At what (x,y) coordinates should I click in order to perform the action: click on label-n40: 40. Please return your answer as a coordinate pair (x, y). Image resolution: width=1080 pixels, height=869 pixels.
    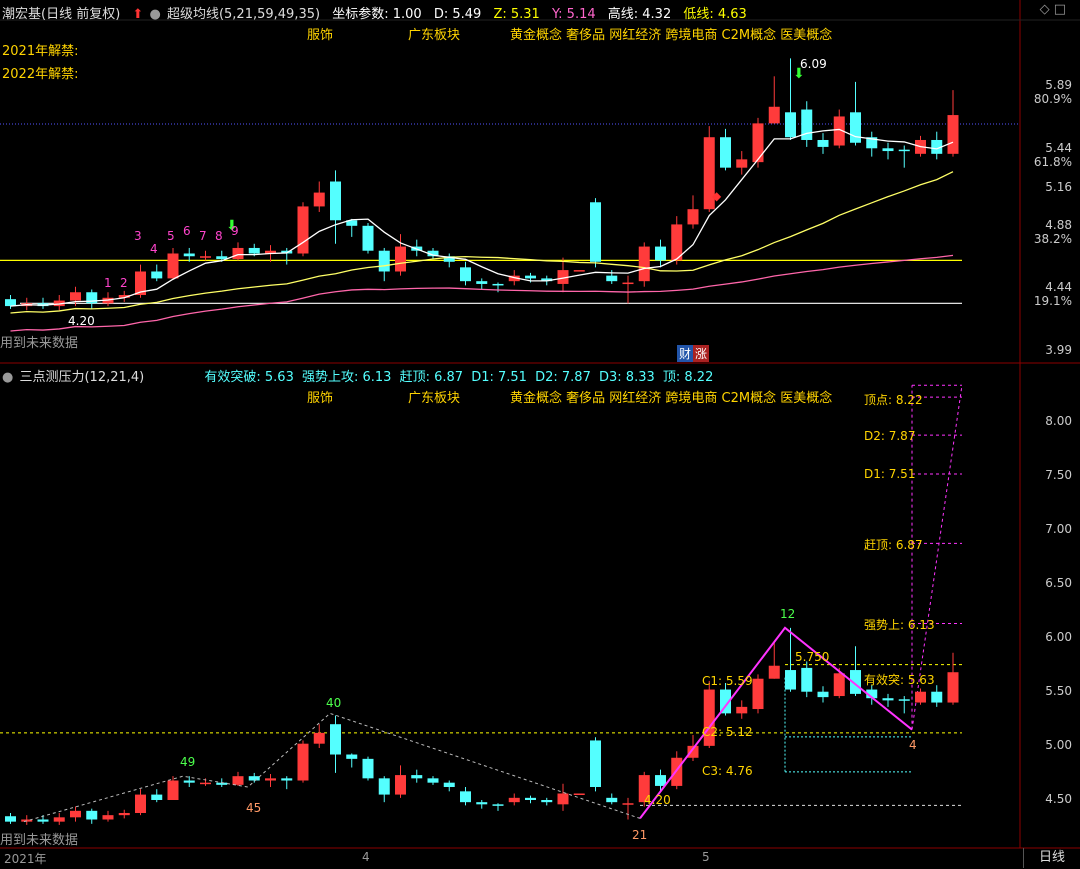
    Looking at the image, I should click on (334, 703).